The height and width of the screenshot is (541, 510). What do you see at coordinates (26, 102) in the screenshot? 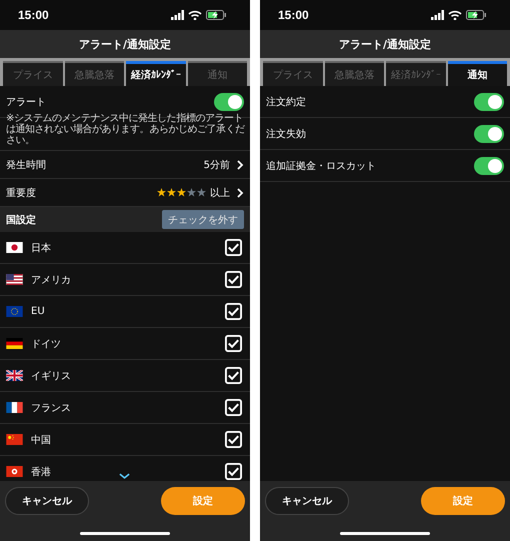
I see `setting-label: アラート` at bounding box center [26, 102].